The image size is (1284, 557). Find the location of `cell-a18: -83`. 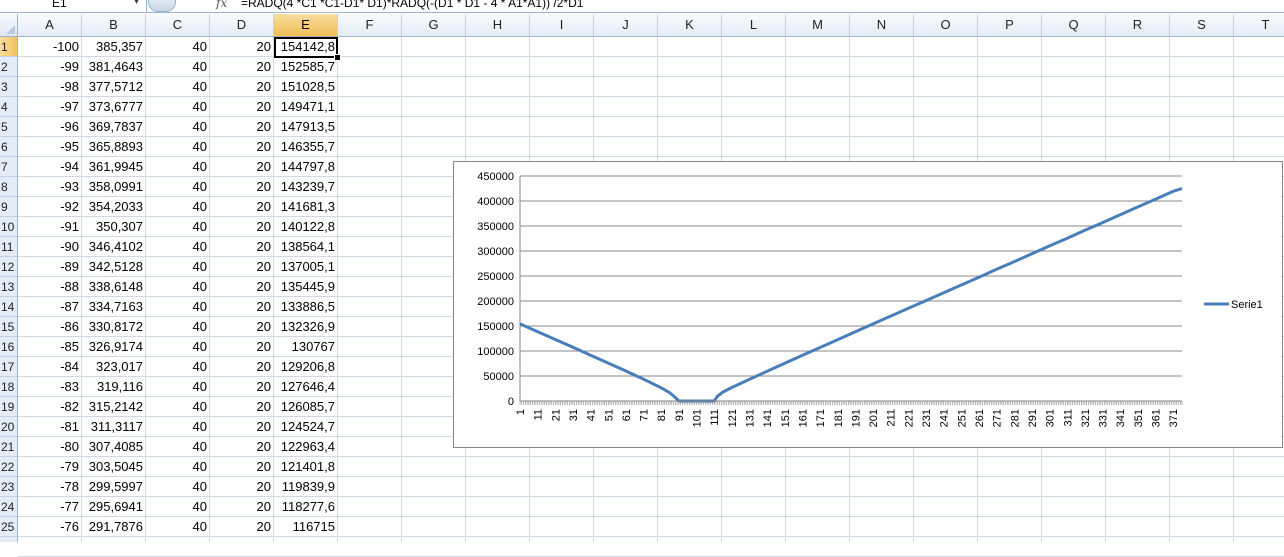

cell-a18: -83 is located at coordinates (50, 387).